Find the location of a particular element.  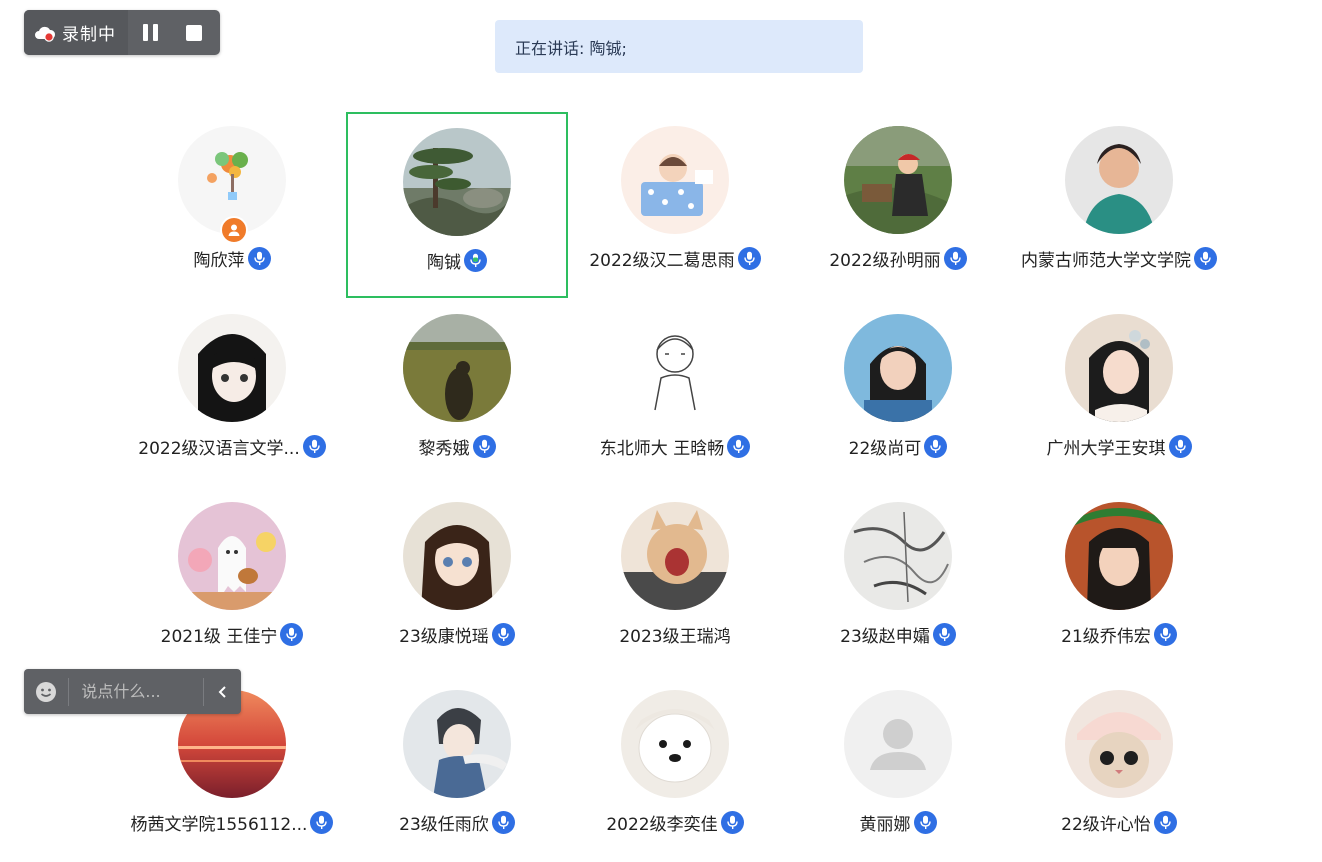

participant-tile: 黎秀娥 is located at coordinates (457, 393).